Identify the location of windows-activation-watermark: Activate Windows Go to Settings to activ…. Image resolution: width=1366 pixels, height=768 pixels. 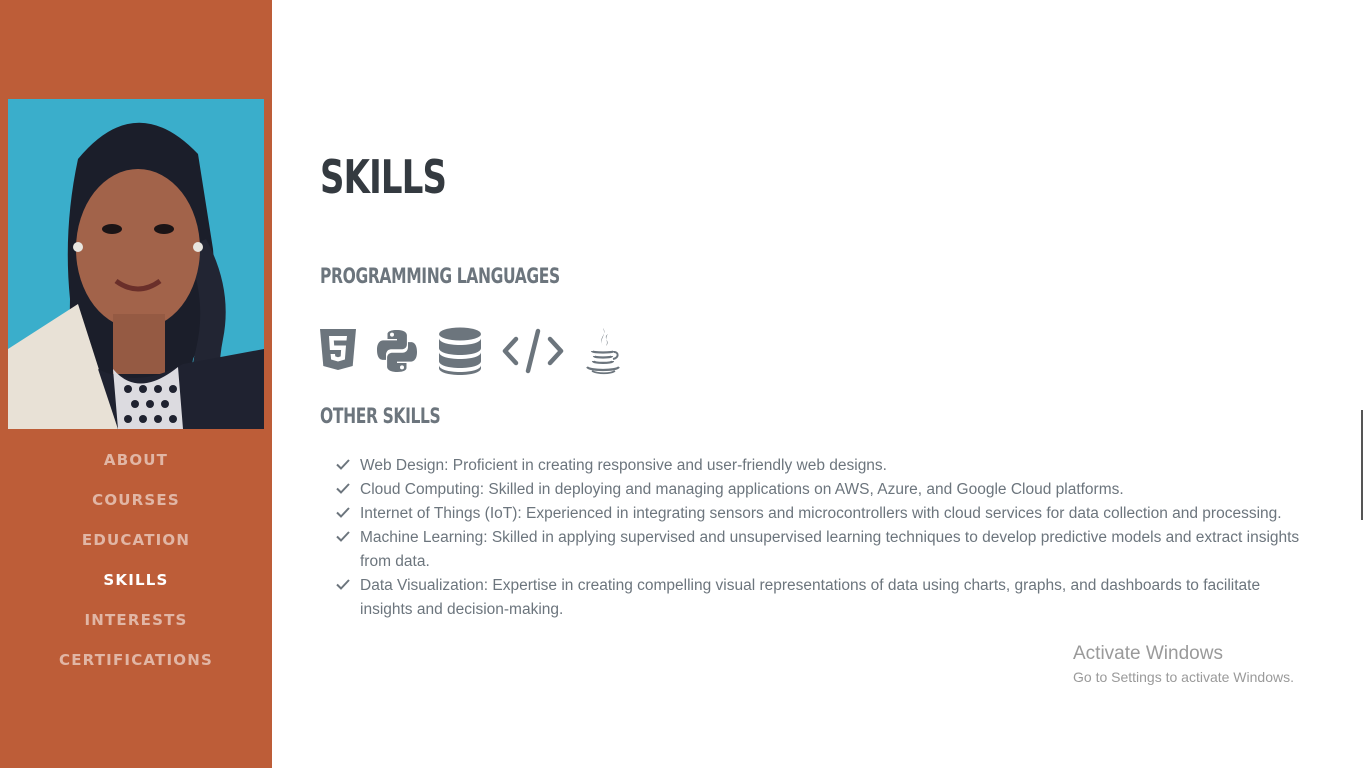
(1183, 665).